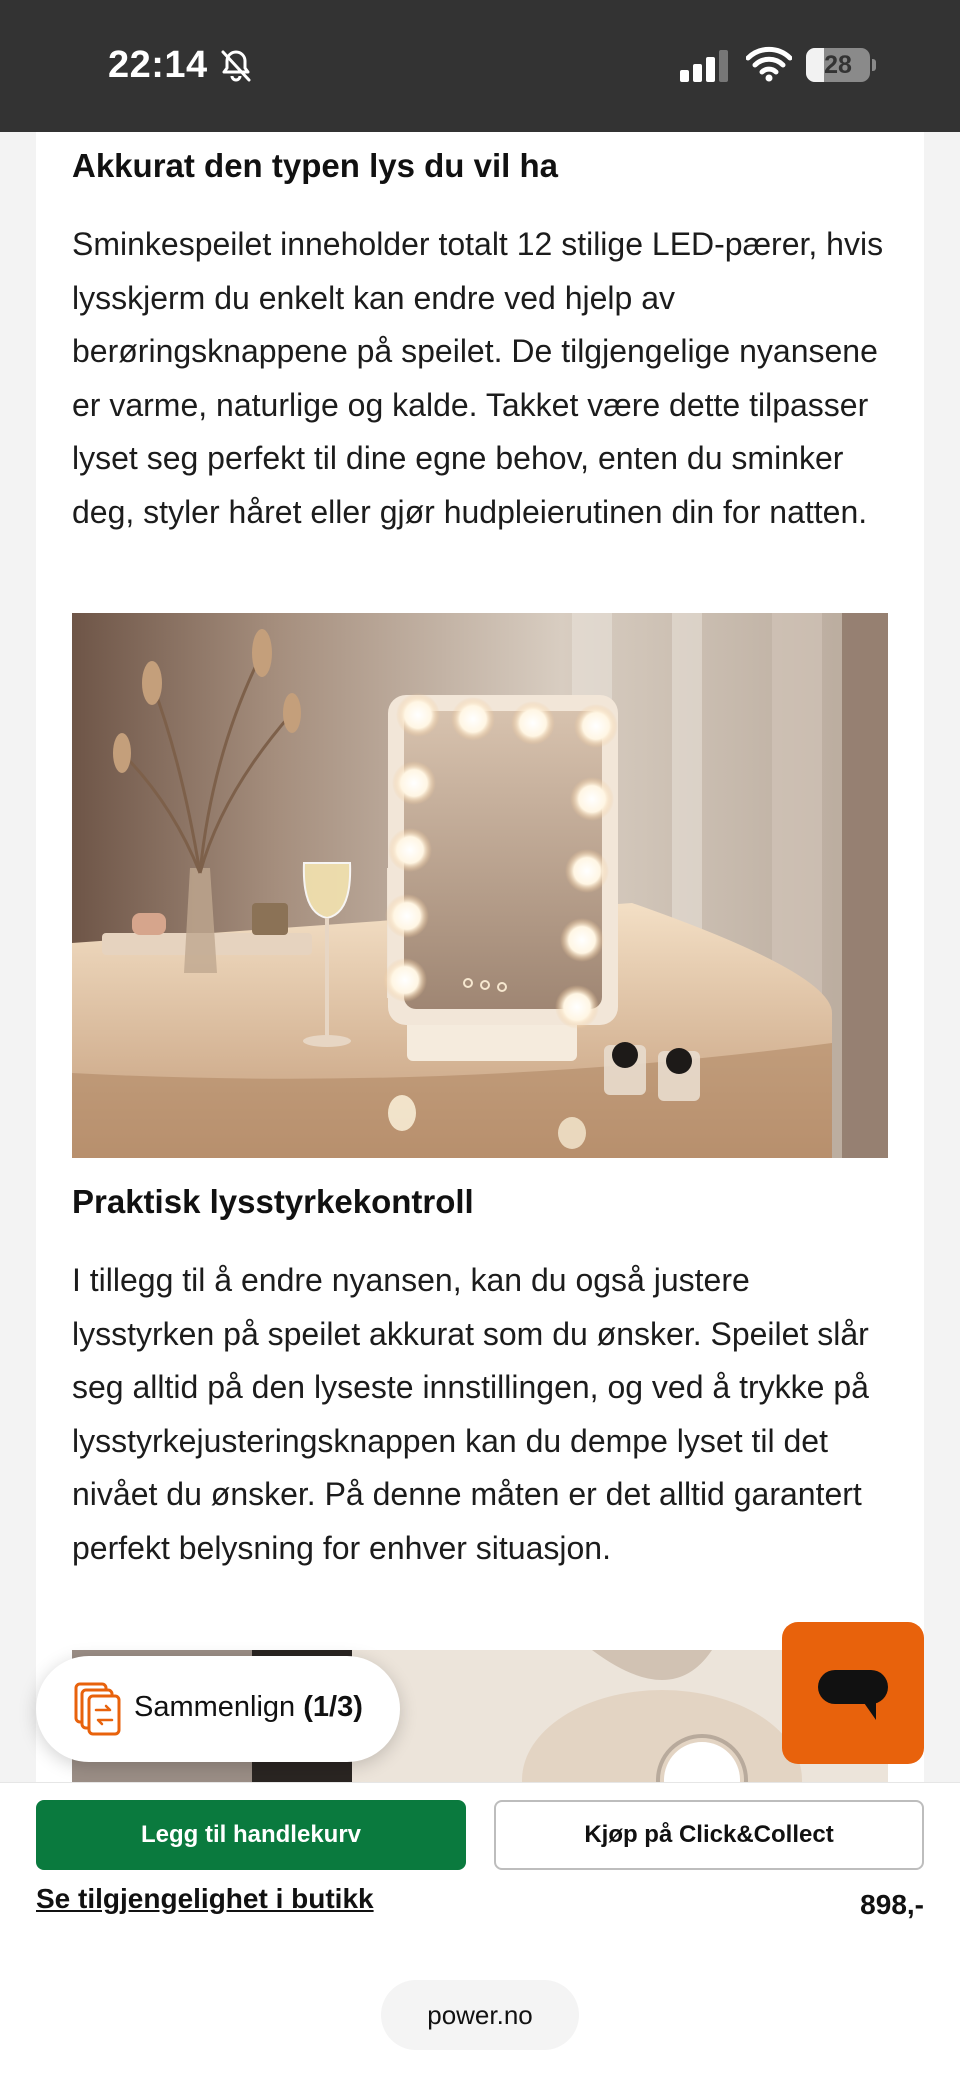  What do you see at coordinates (315, 165) in the screenshot?
I see `section-heading: Akkurat den typen lys du vil ha` at bounding box center [315, 165].